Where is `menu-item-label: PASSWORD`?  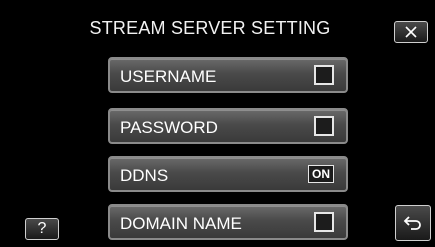
menu-item-label: PASSWORD is located at coordinates (169, 127).